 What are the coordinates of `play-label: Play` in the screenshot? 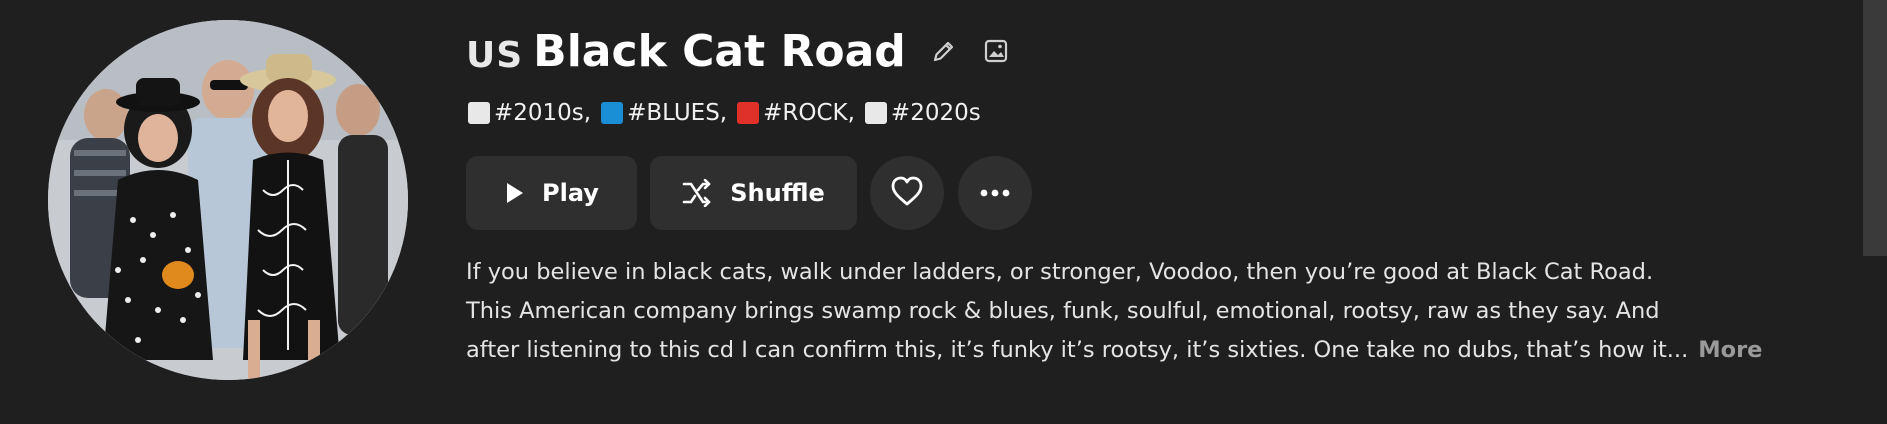 It's located at (570, 193).